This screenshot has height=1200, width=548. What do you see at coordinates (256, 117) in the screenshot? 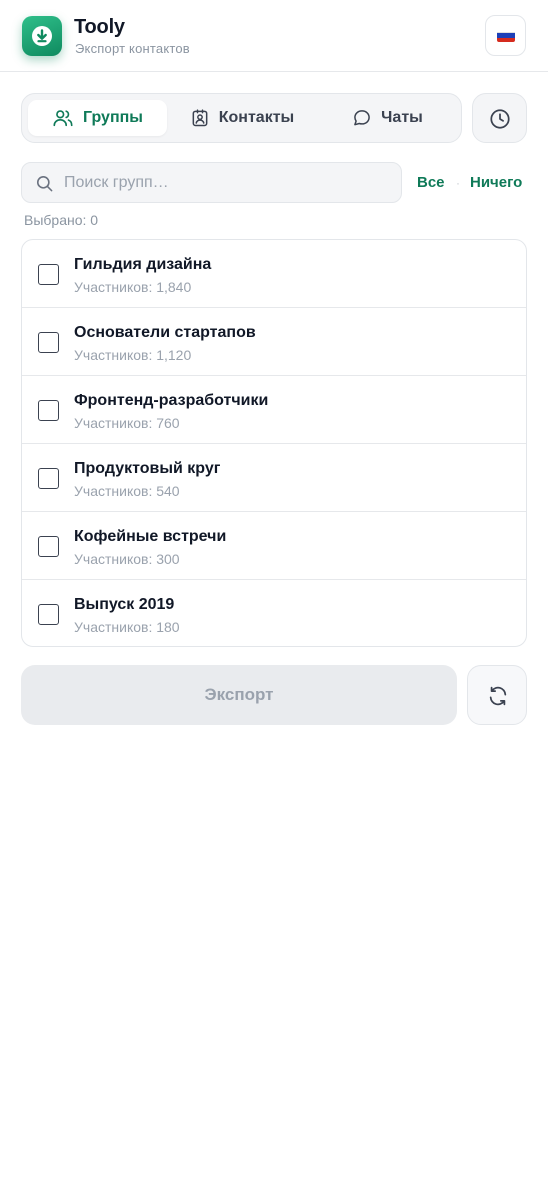
I see `tab-contacts-label: Контакты` at bounding box center [256, 117].